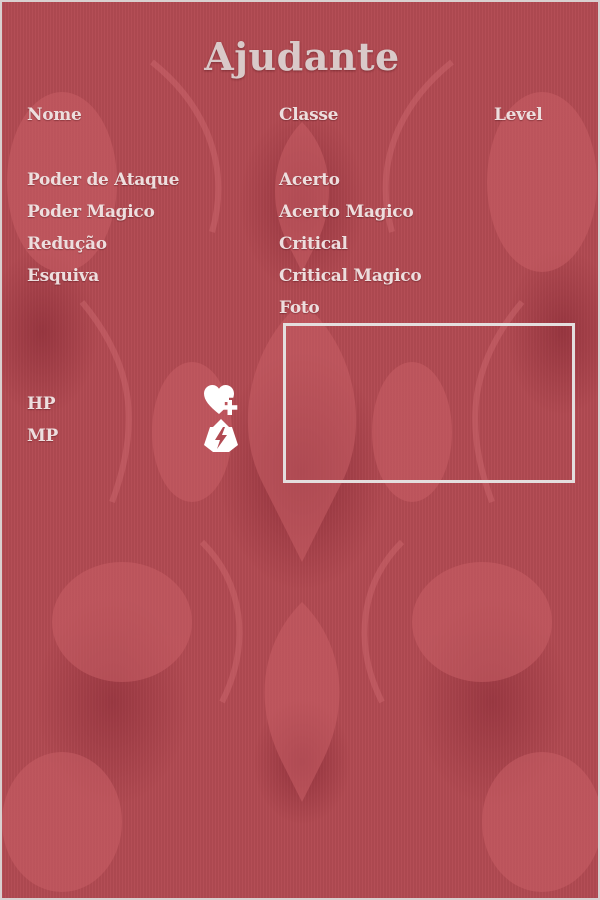 The image size is (600, 900). I want to click on page-title: Ajudante, so click(302, 56).